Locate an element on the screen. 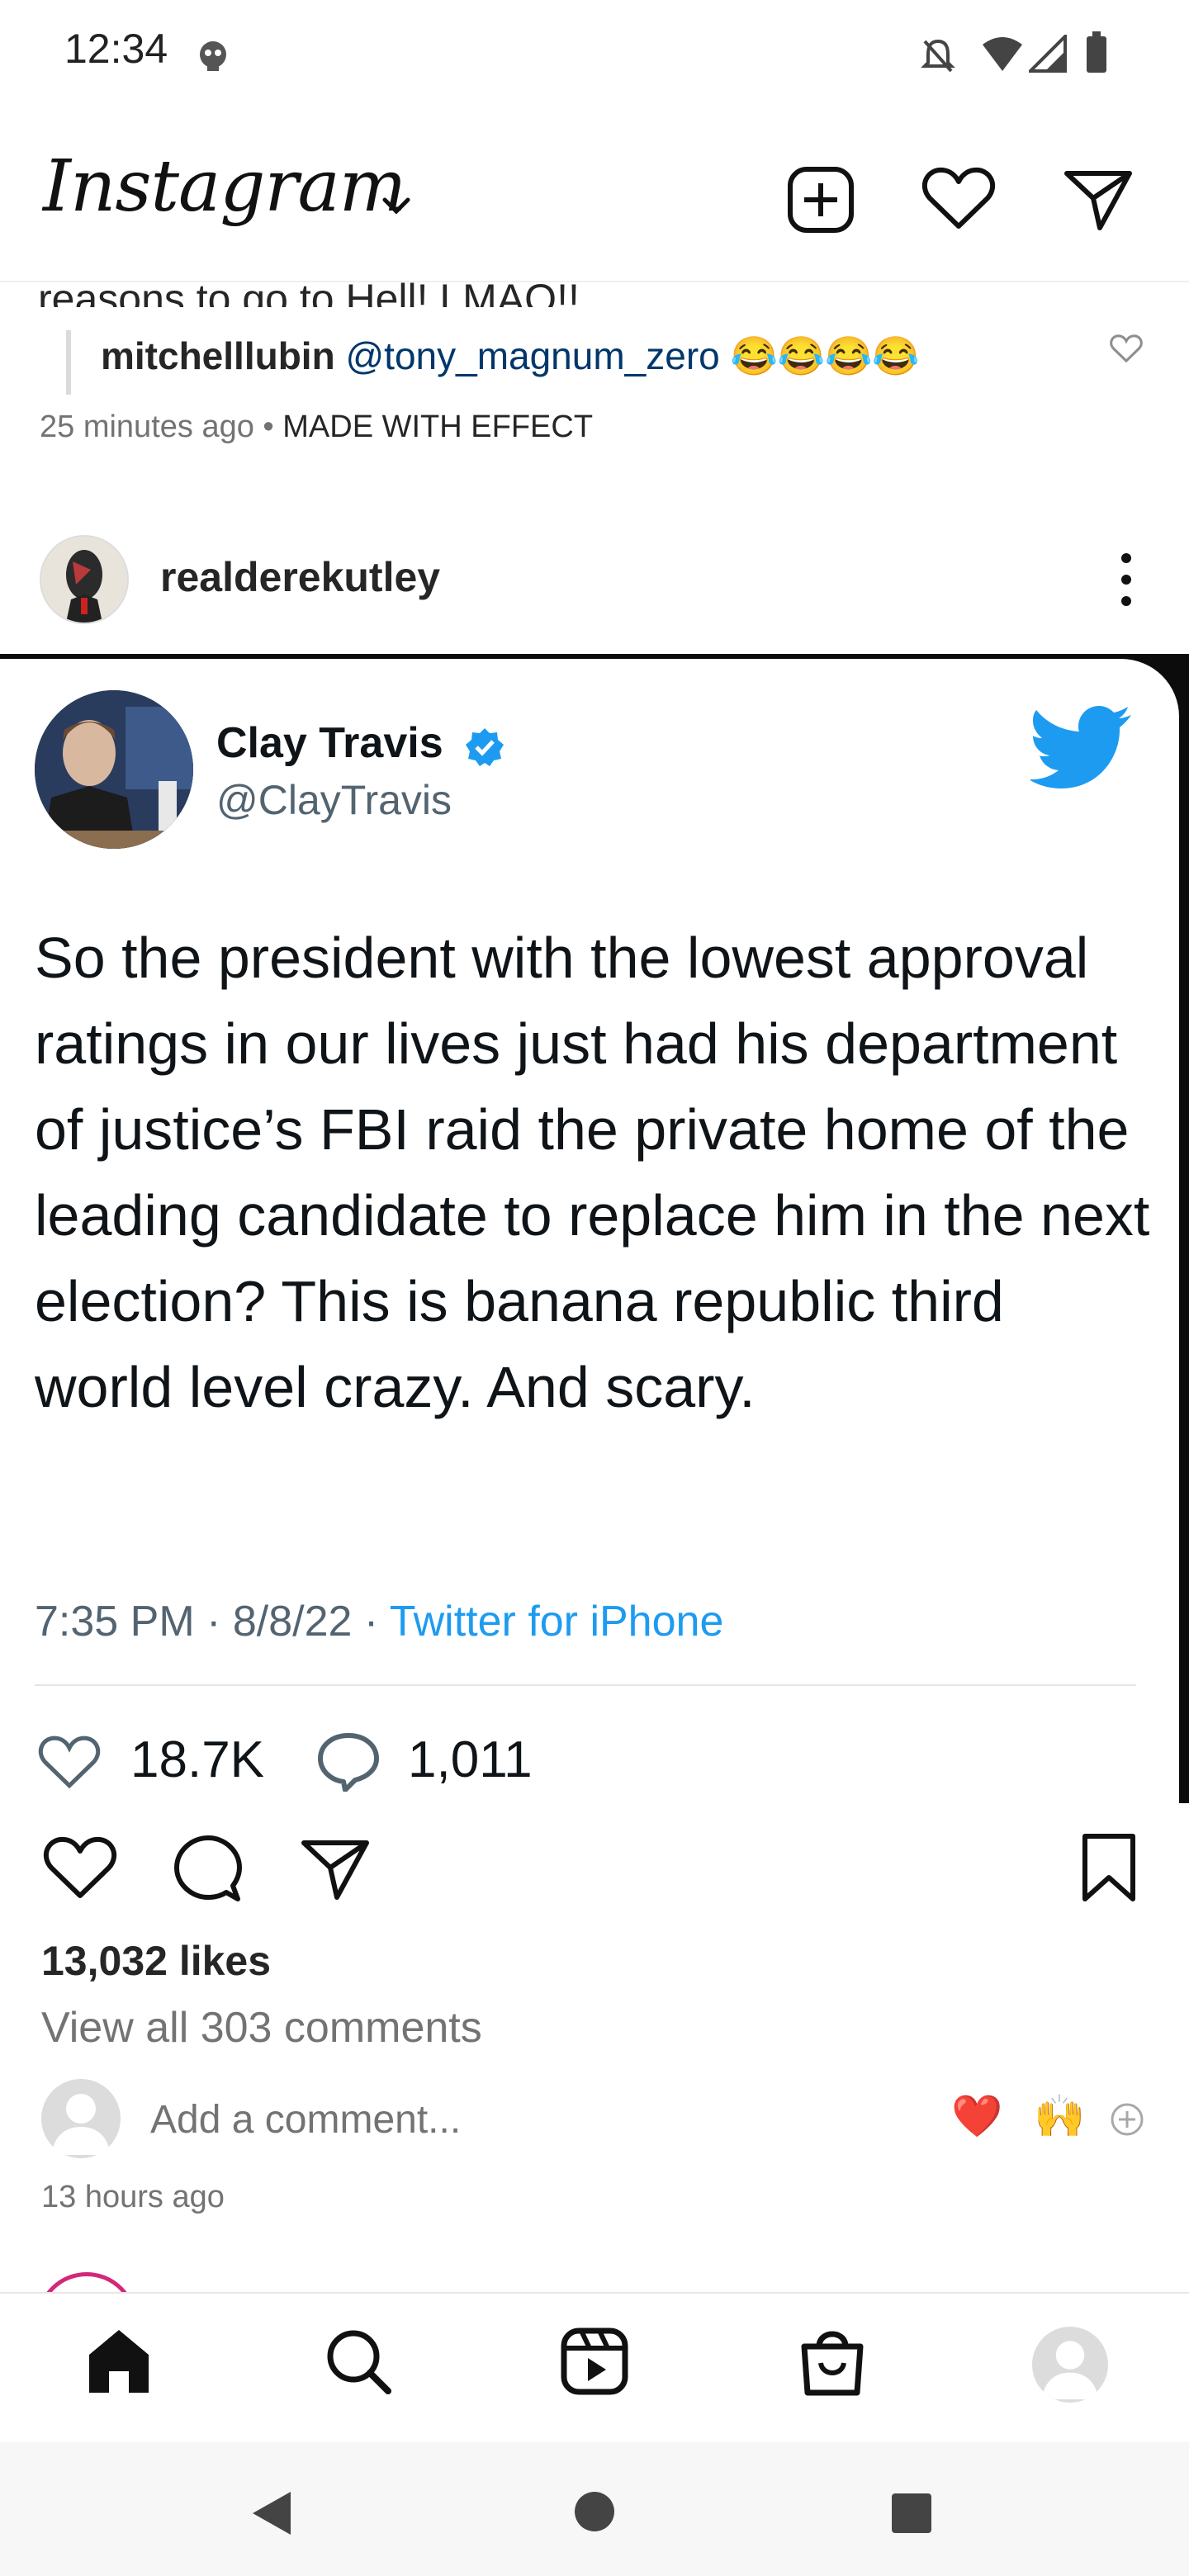 The image size is (1189, 2576). nav-divider is located at coordinates (594, 2293).